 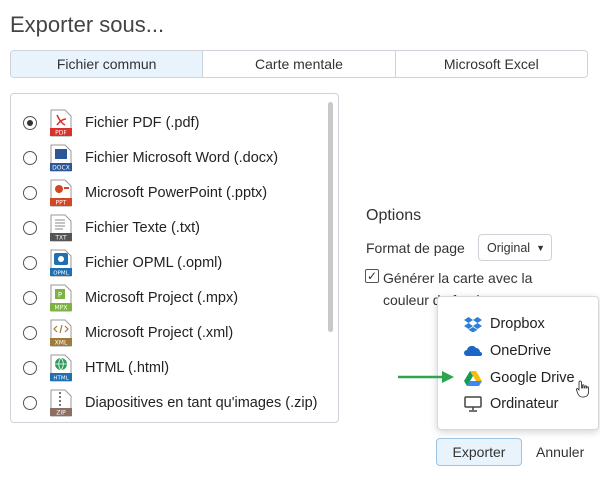 I want to click on format-option-html: HTML HTML (.html), so click(x=96, y=368).